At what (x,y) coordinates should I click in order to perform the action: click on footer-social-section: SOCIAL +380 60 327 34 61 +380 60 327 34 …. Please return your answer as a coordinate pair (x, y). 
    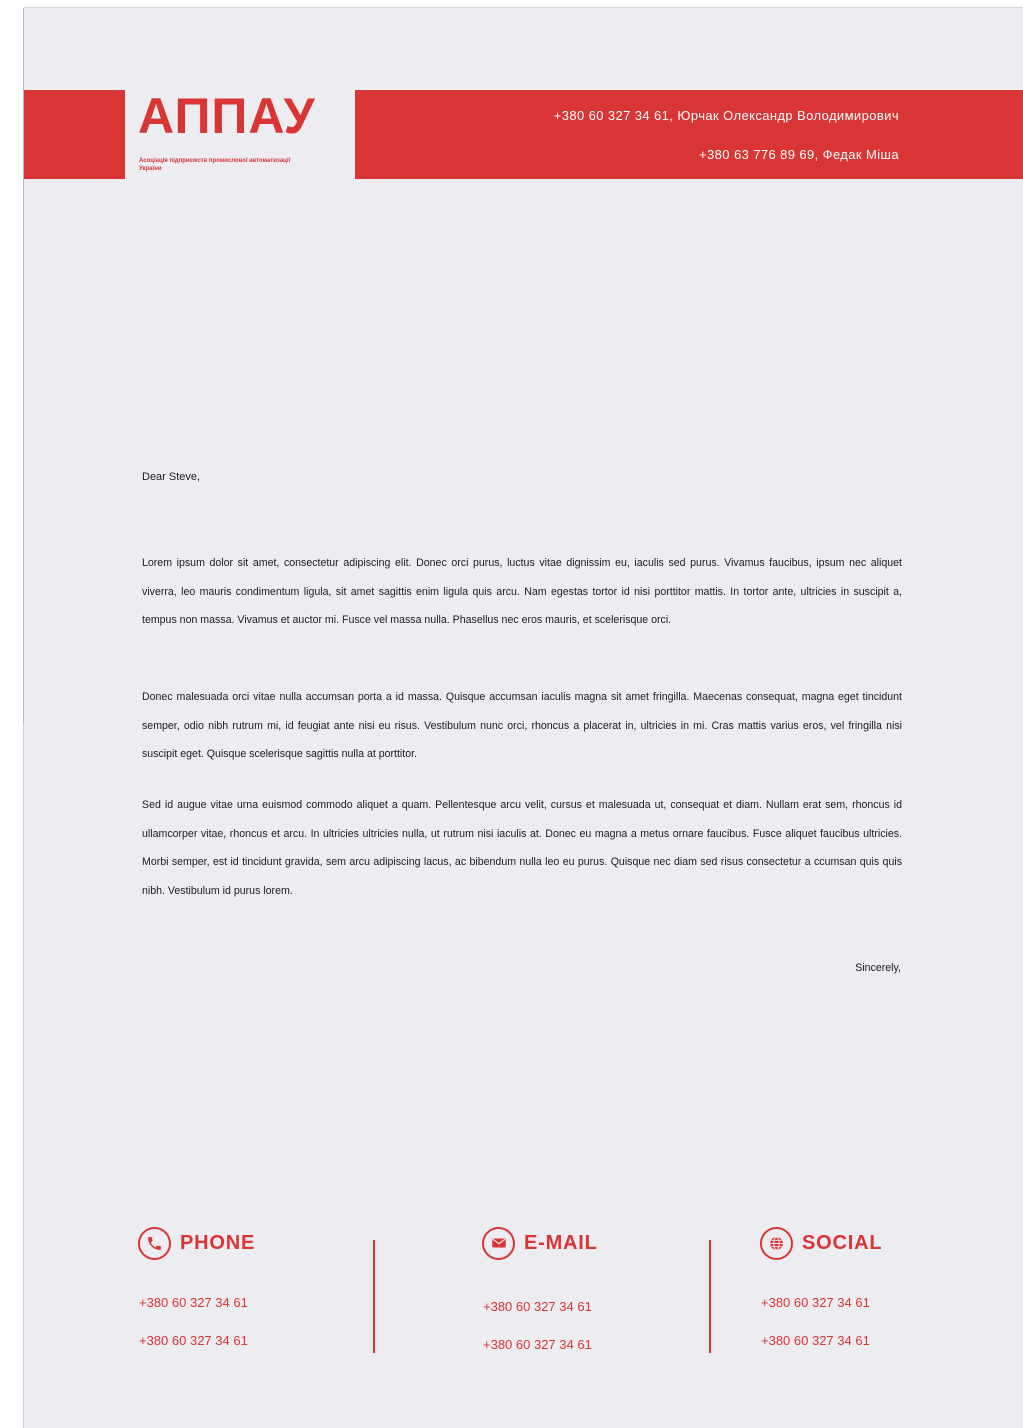
    Looking at the image, I should click on (870, 1286).